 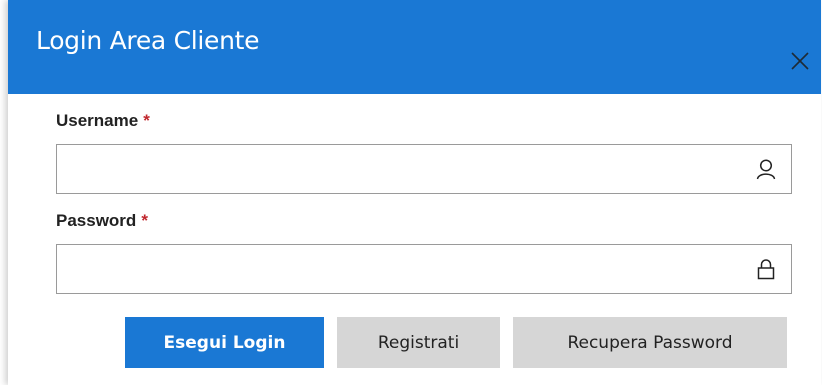 I want to click on close-button, so click(x=801, y=62).